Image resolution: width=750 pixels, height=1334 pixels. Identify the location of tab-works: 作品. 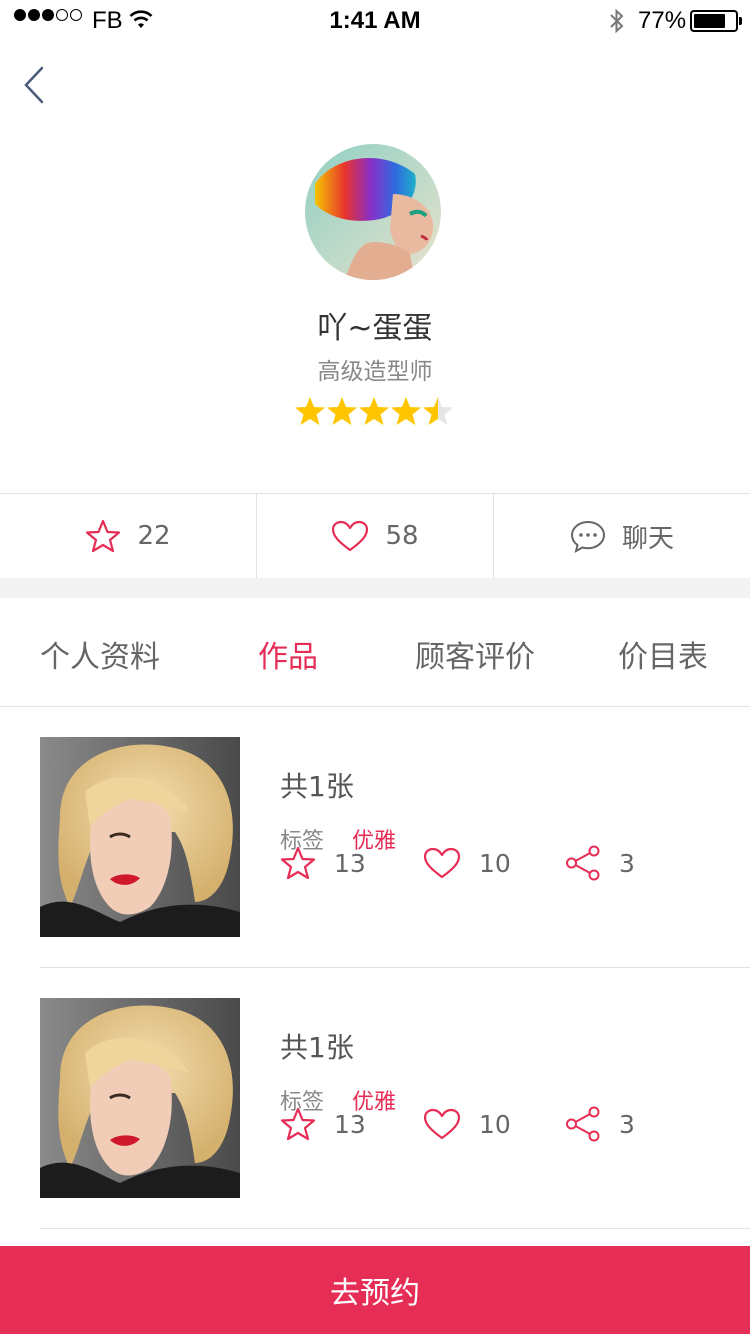
(288, 654).